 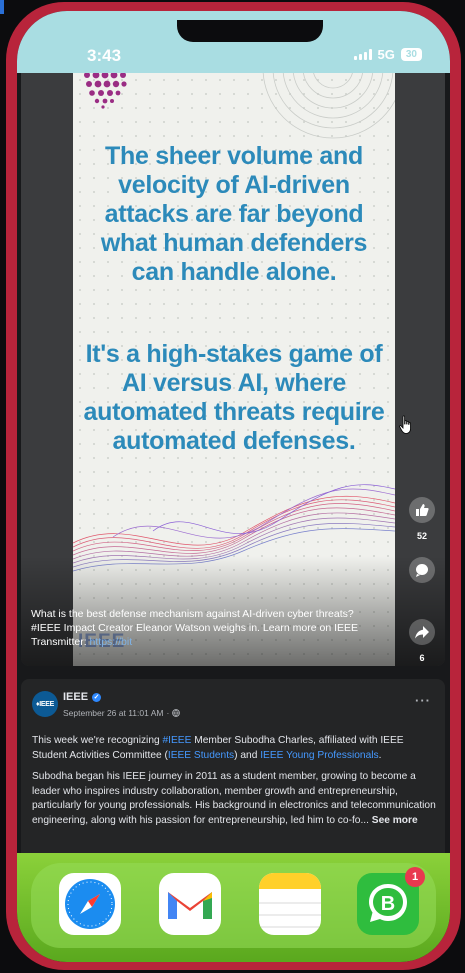 I want to click on see-more-link: See more, so click(x=395, y=820).